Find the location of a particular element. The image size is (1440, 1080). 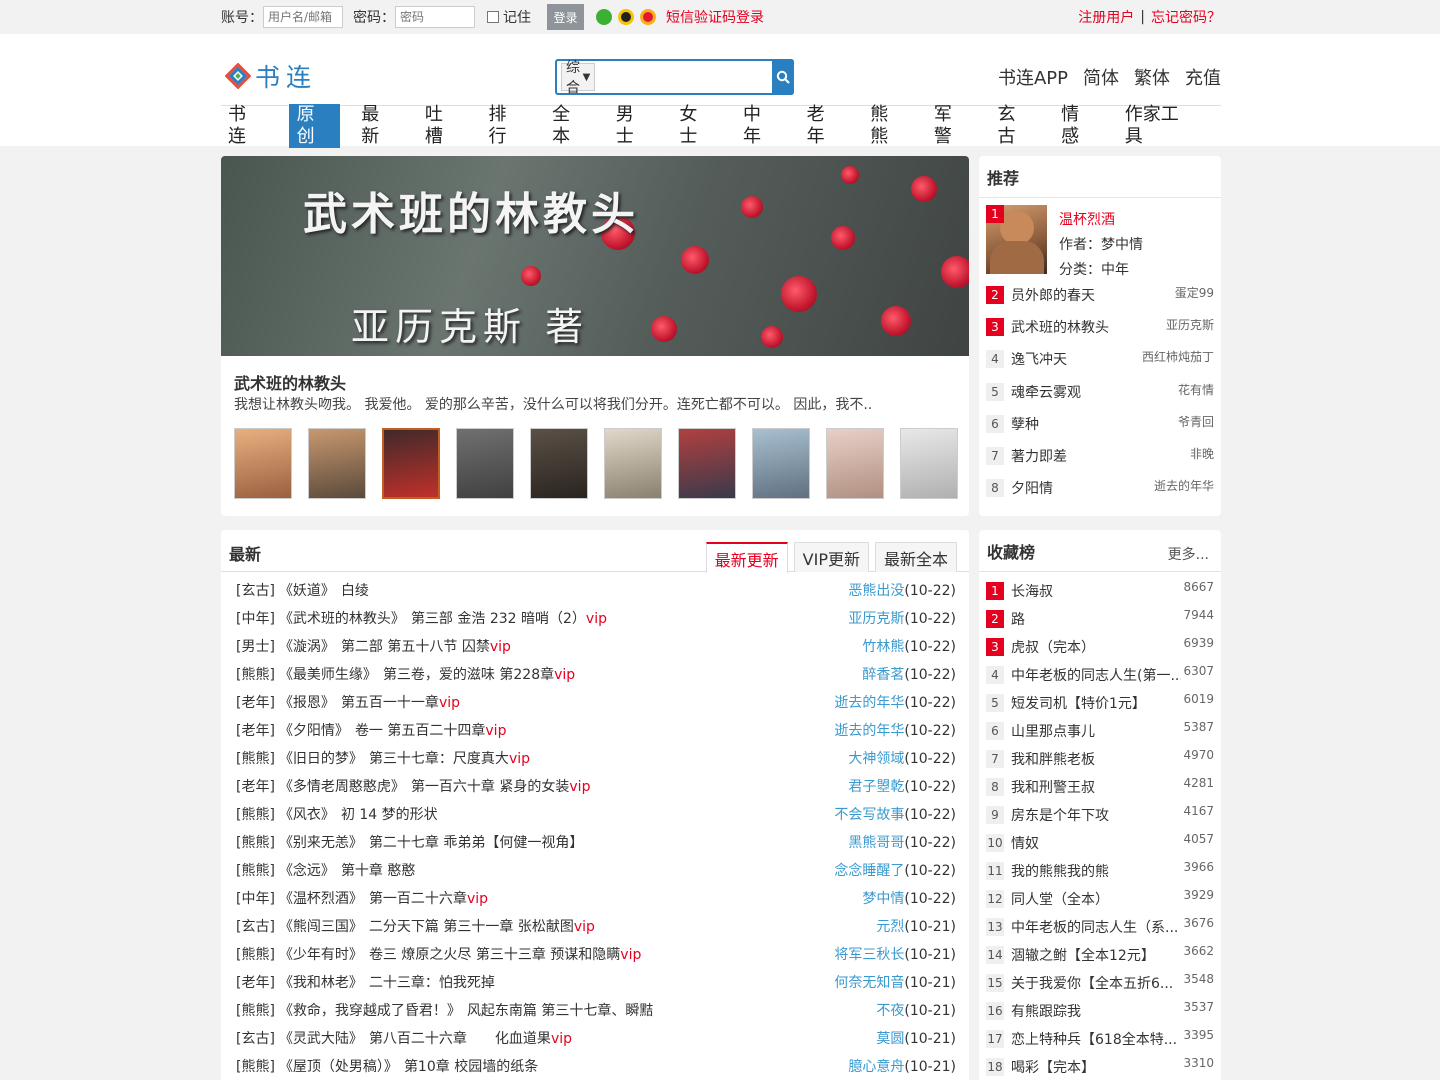

app-link: 书连APP is located at coordinates (1033, 77).